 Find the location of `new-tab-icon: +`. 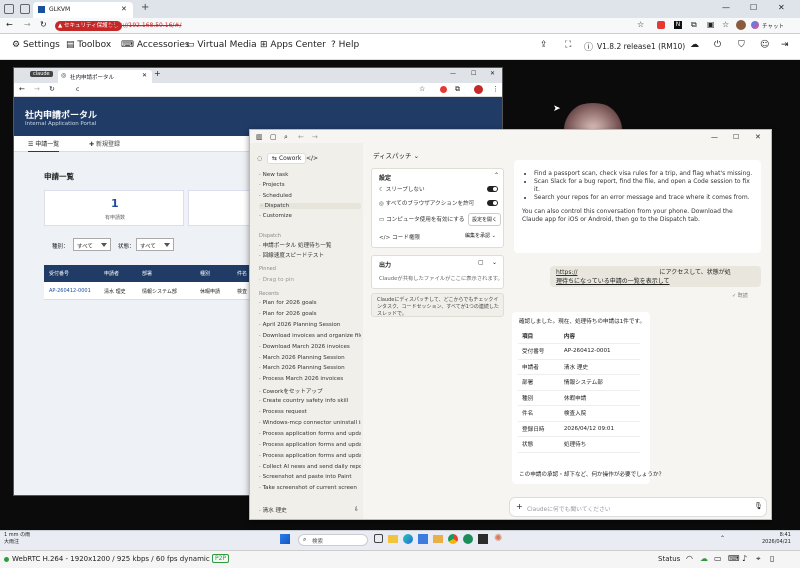

new-tab-icon: + is located at coordinates (145, 7).